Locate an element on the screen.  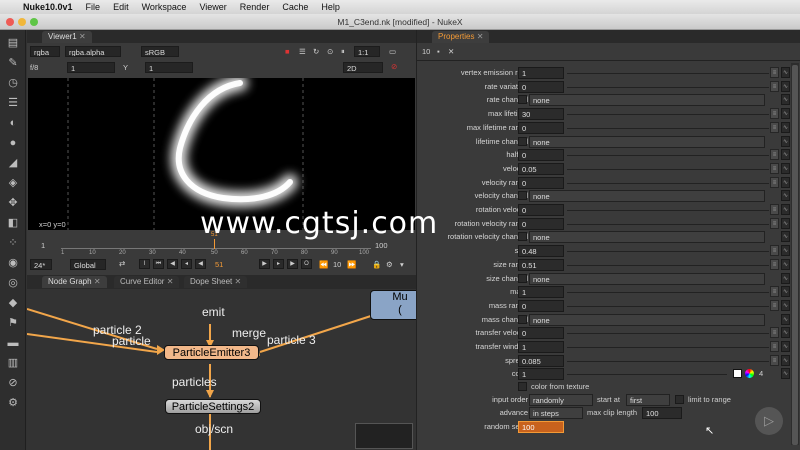
tab-viewer1: Viewer1 ✕ is located at coordinates (67, 37).